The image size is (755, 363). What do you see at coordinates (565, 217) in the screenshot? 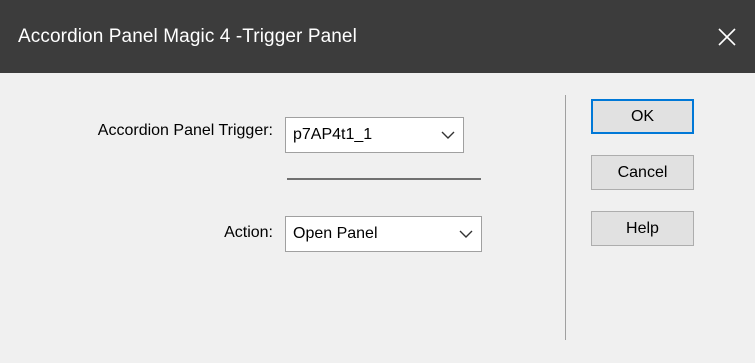
I see `vertical-divider` at bounding box center [565, 217].